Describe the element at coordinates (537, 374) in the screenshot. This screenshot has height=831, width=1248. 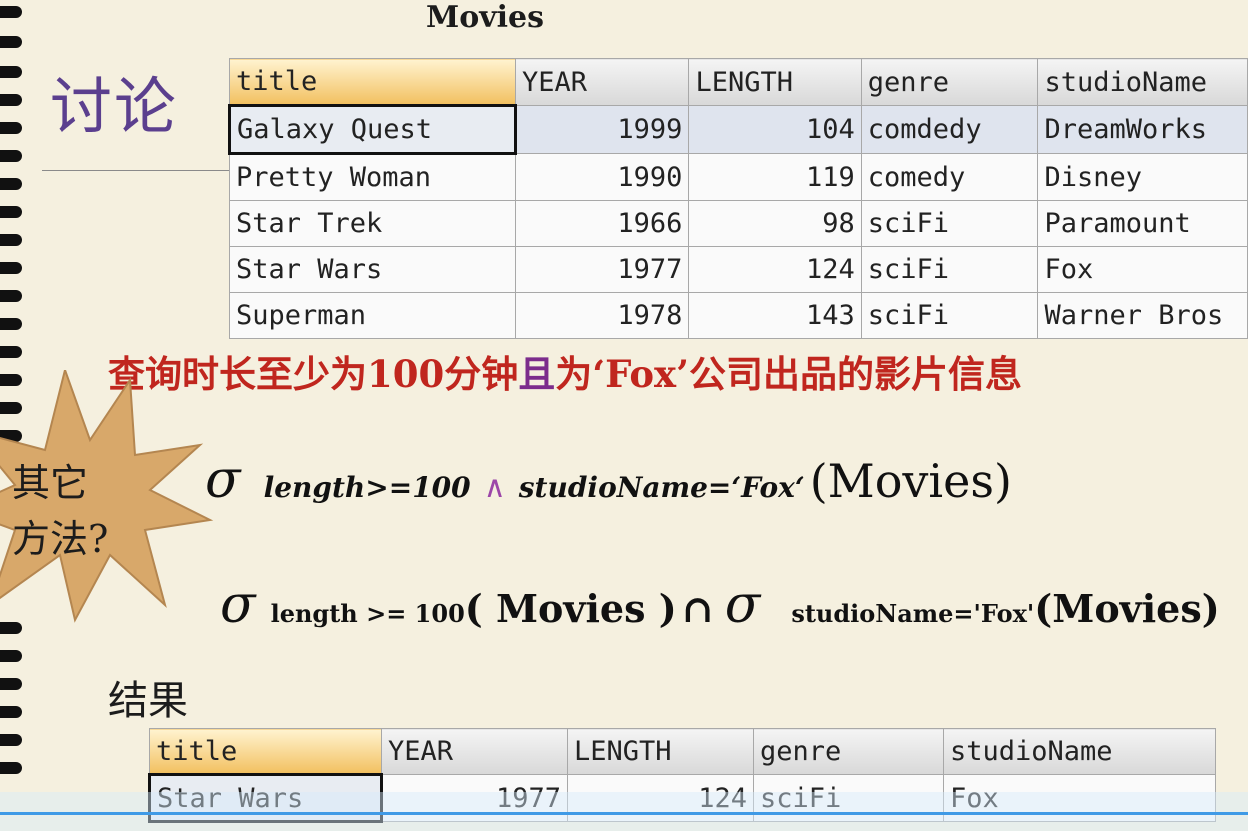
I see `question-conjunction: 且` at that location.